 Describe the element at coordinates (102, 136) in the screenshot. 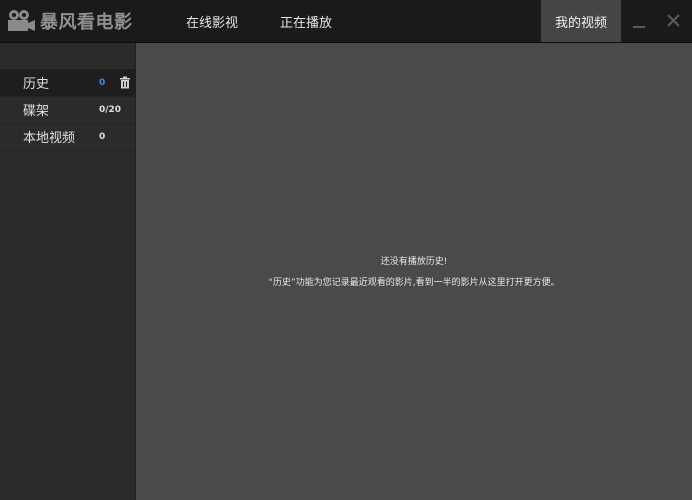

I see `local-video-count: 0` at that location.